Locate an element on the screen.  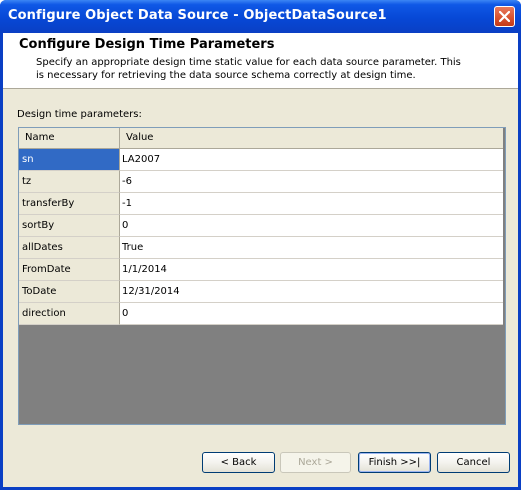
param-value-cell: -1 is located at coordinates (311, 204).